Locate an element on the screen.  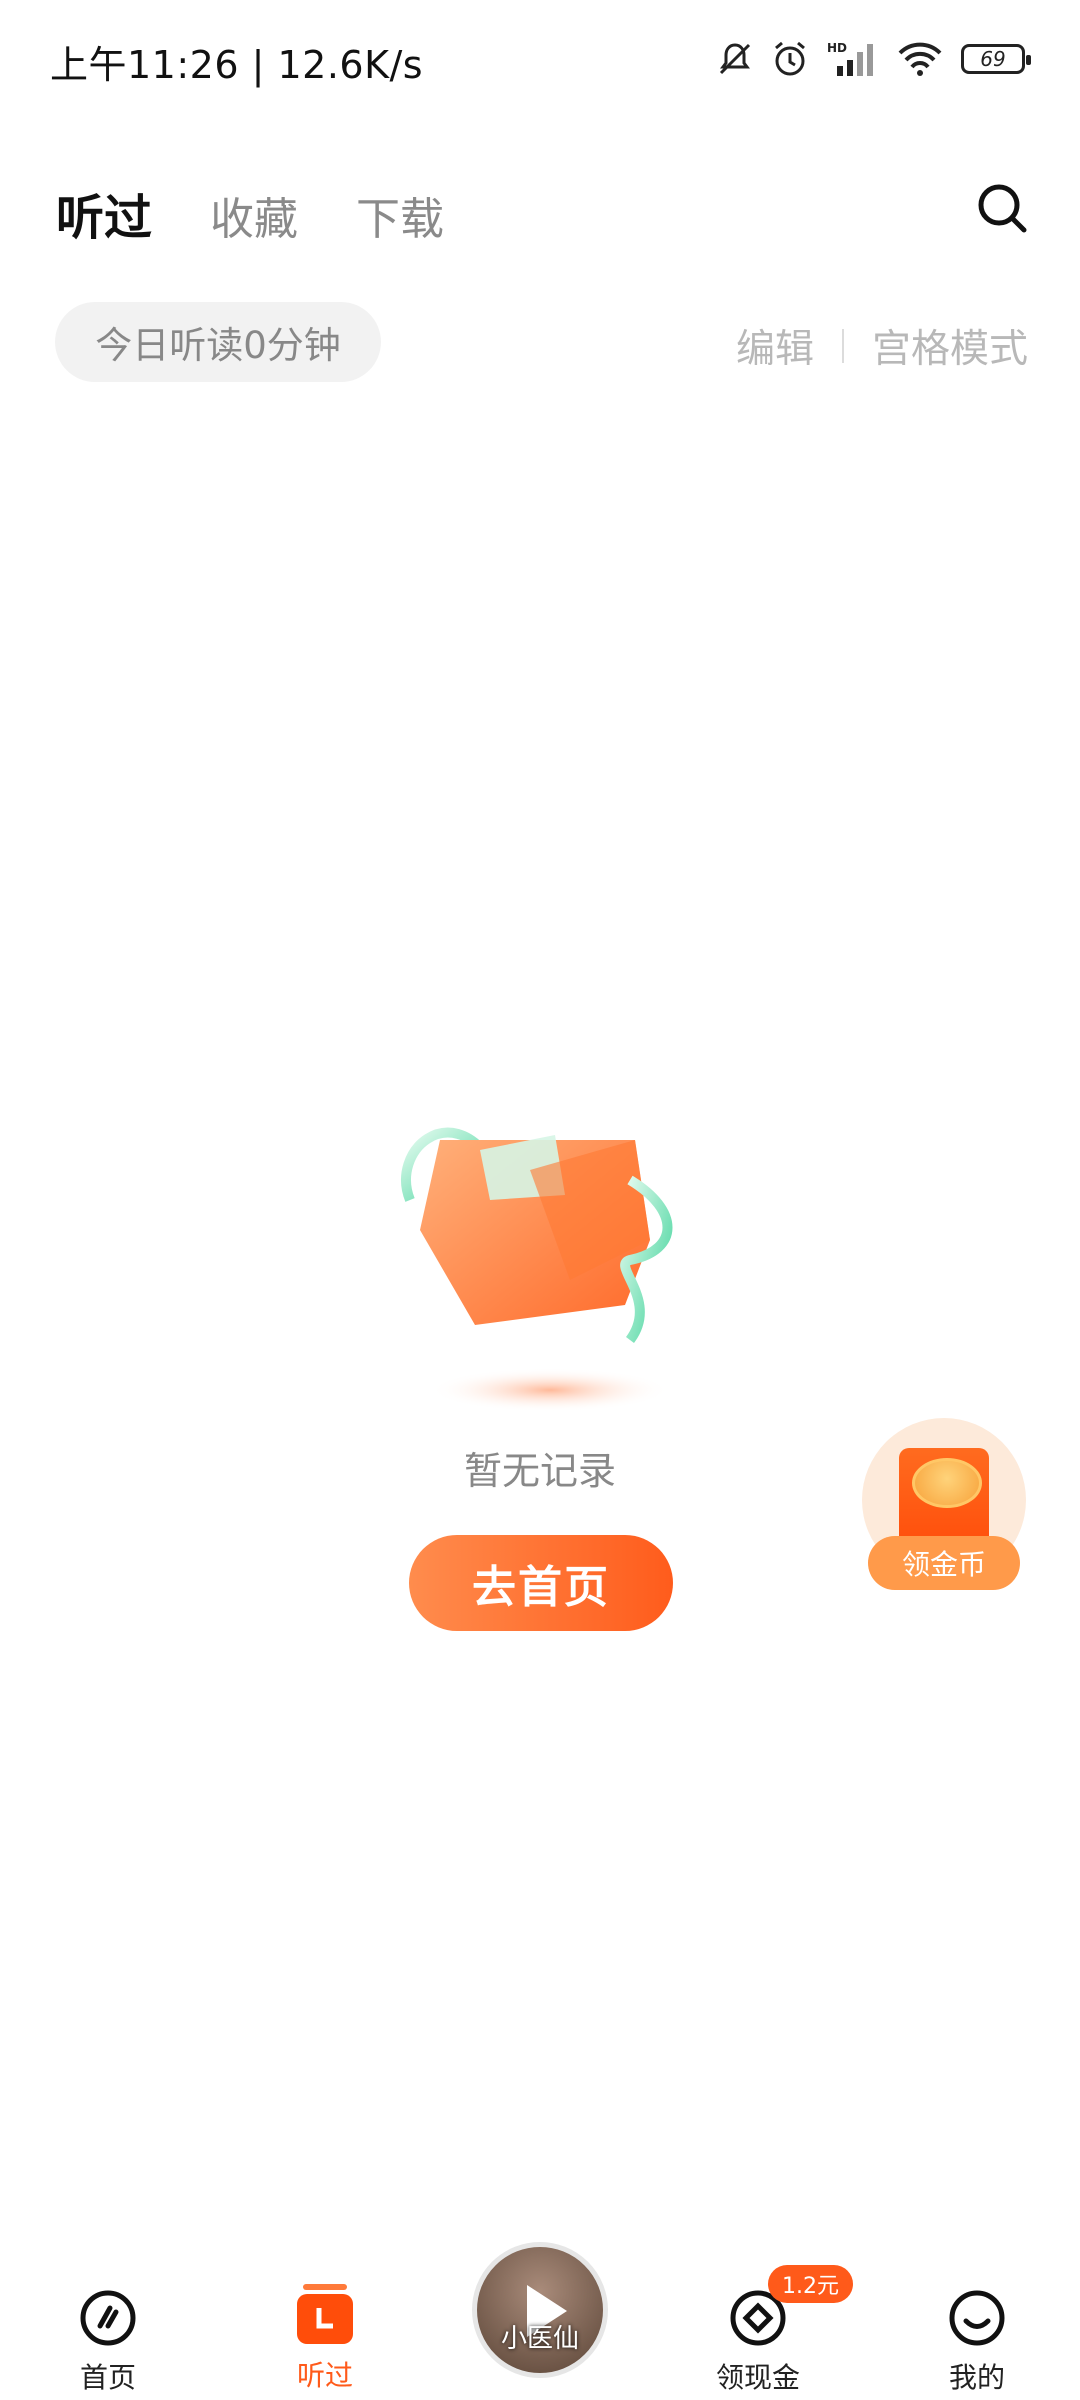
nav-home: 首页 is located at coordinates (108, 2342).